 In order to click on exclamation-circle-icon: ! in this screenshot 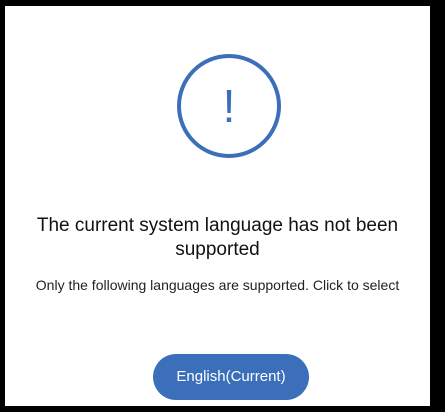, I will do `click(229, 106)`.